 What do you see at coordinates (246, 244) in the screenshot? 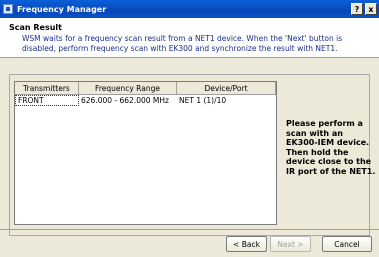
I see `back-button: < Back` at bounding box center [246, 244].